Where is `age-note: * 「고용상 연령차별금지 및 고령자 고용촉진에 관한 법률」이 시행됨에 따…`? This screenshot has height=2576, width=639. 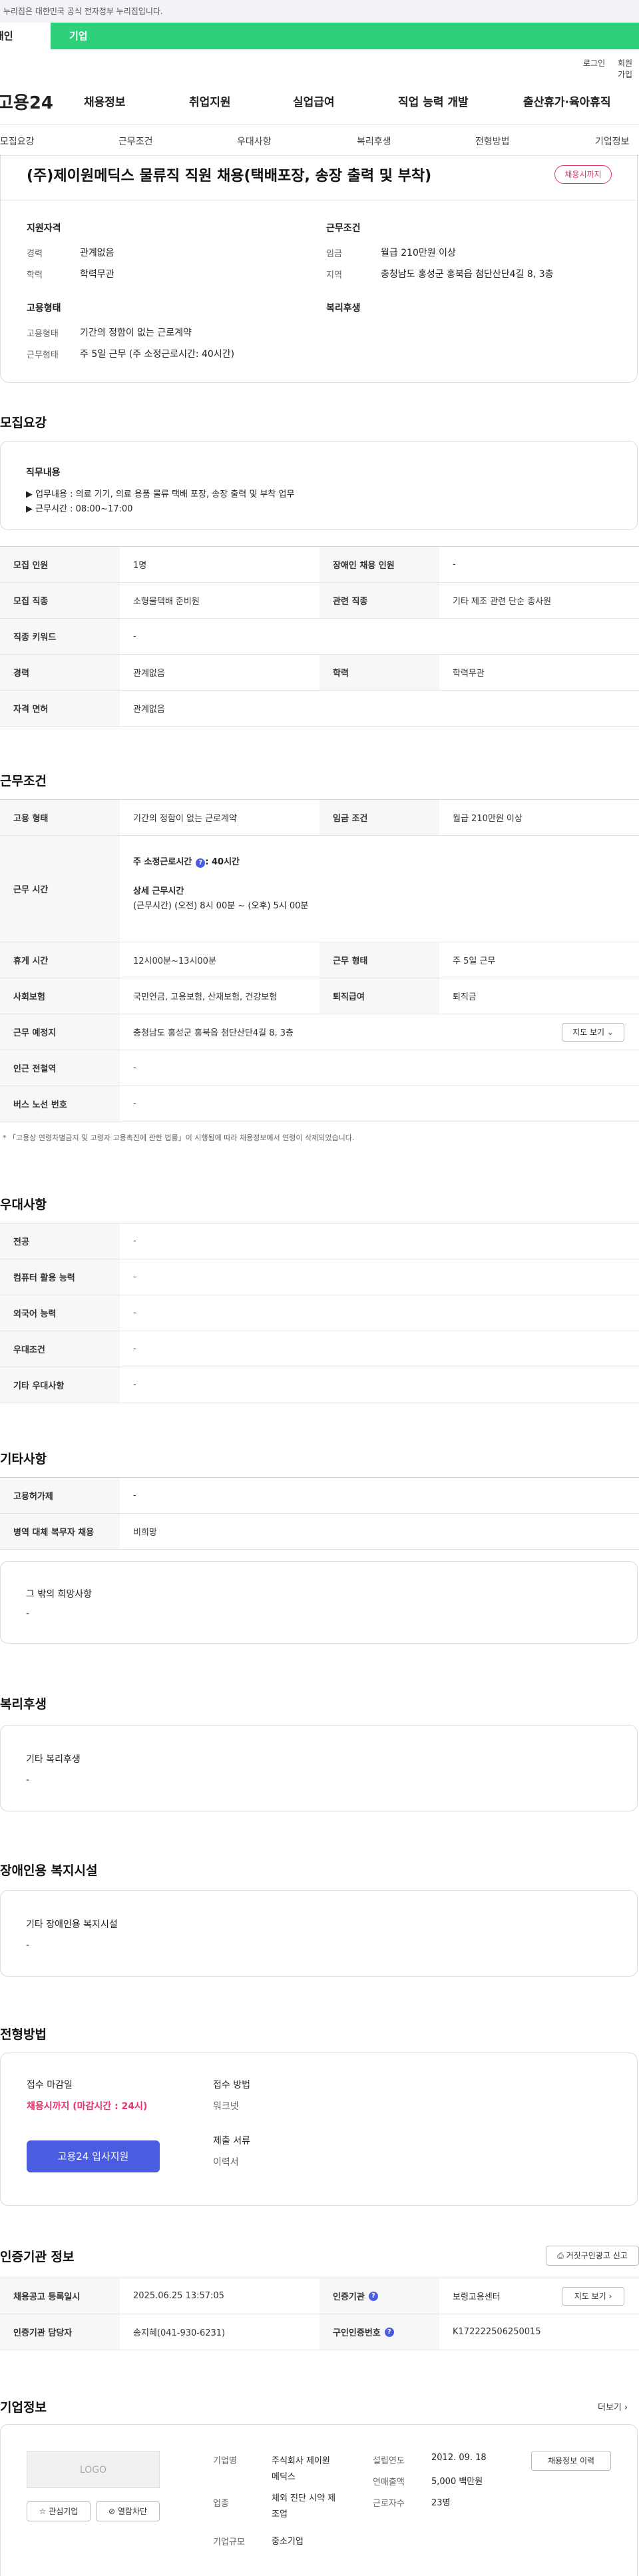 age-note: * 「고용상 연령차별금지 및 고령자 고용촉진에 관한 법률」이 시행됨에 따… is located at coordinates (179, 1137).